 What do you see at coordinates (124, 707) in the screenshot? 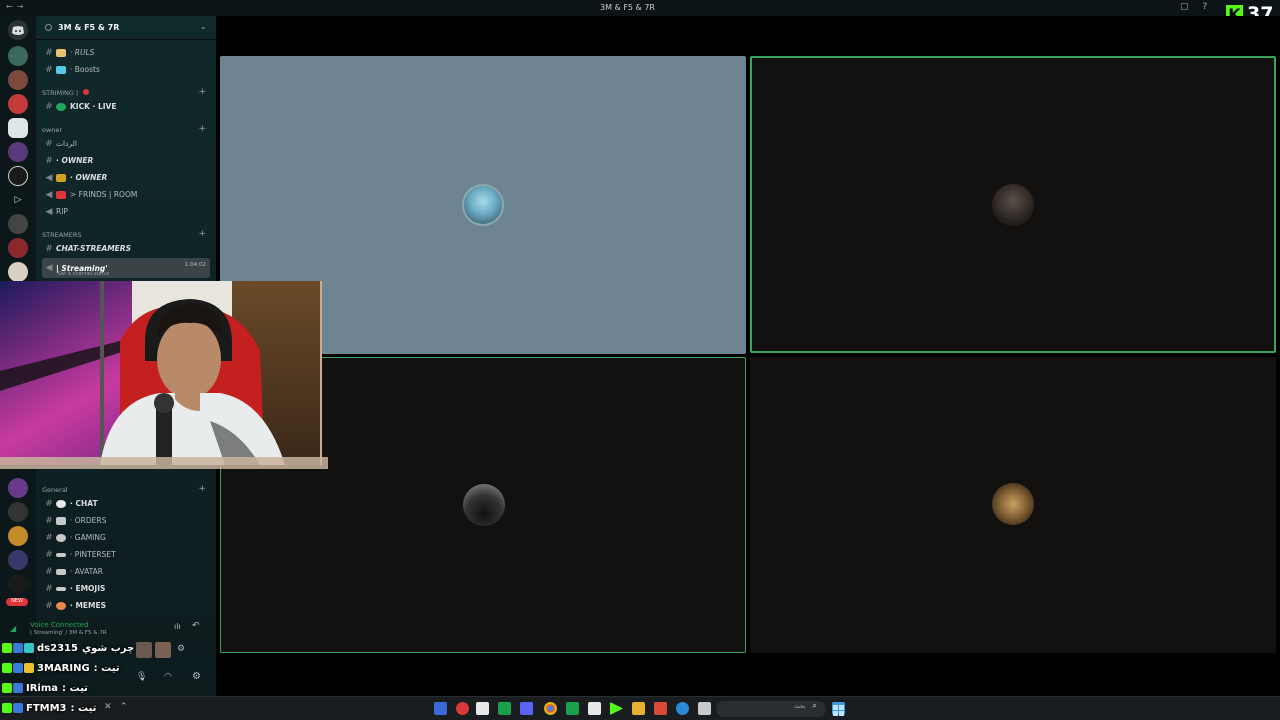
I see `chevron-up-icon: ⌃` at bounding box center [124, 707].